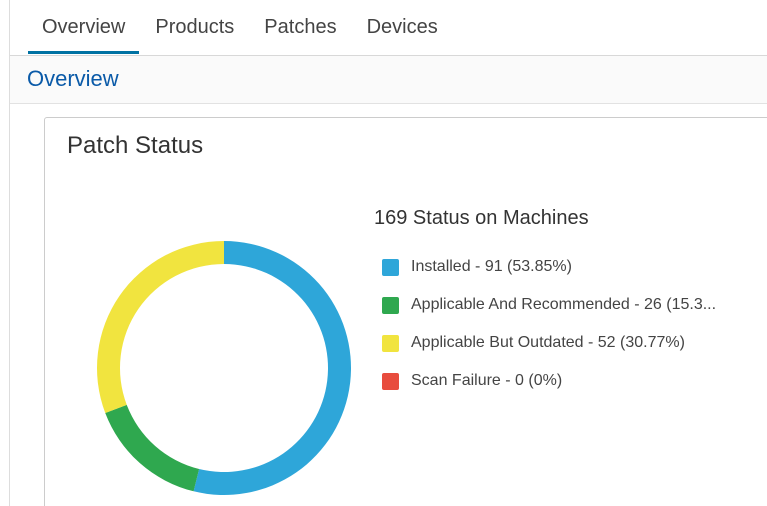  What do you see at coordinates (390, 305) in the screenshot?
I see `legend-swatch-applicable-recommended` at bounding box center [390, 305].